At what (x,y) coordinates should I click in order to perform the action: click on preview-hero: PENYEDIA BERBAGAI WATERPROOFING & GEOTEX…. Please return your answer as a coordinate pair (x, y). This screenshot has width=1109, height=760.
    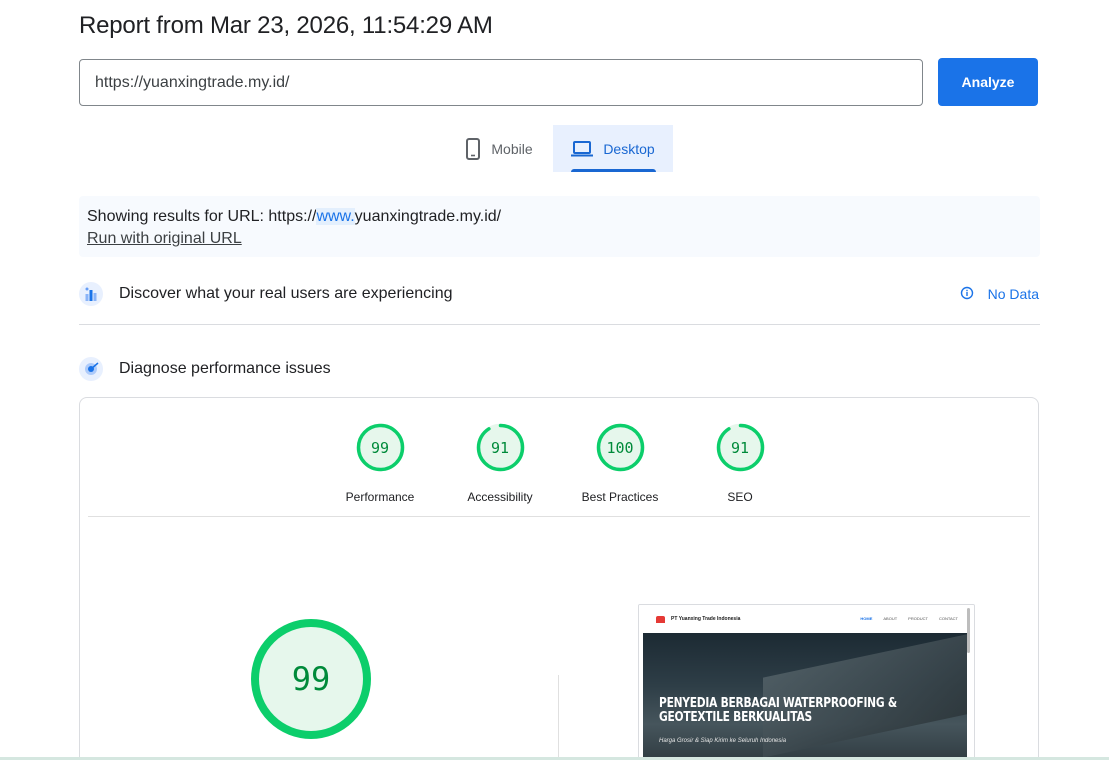
    Looking at the image, I should click on (805, 696).